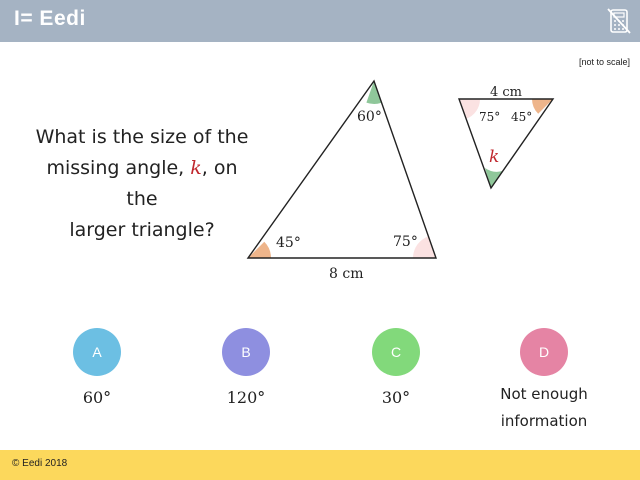  What do you see at coordinates (506, 92) in the screenshot?
I see `small-top-side-label: 4 cm` at bounding box center [506, 92].